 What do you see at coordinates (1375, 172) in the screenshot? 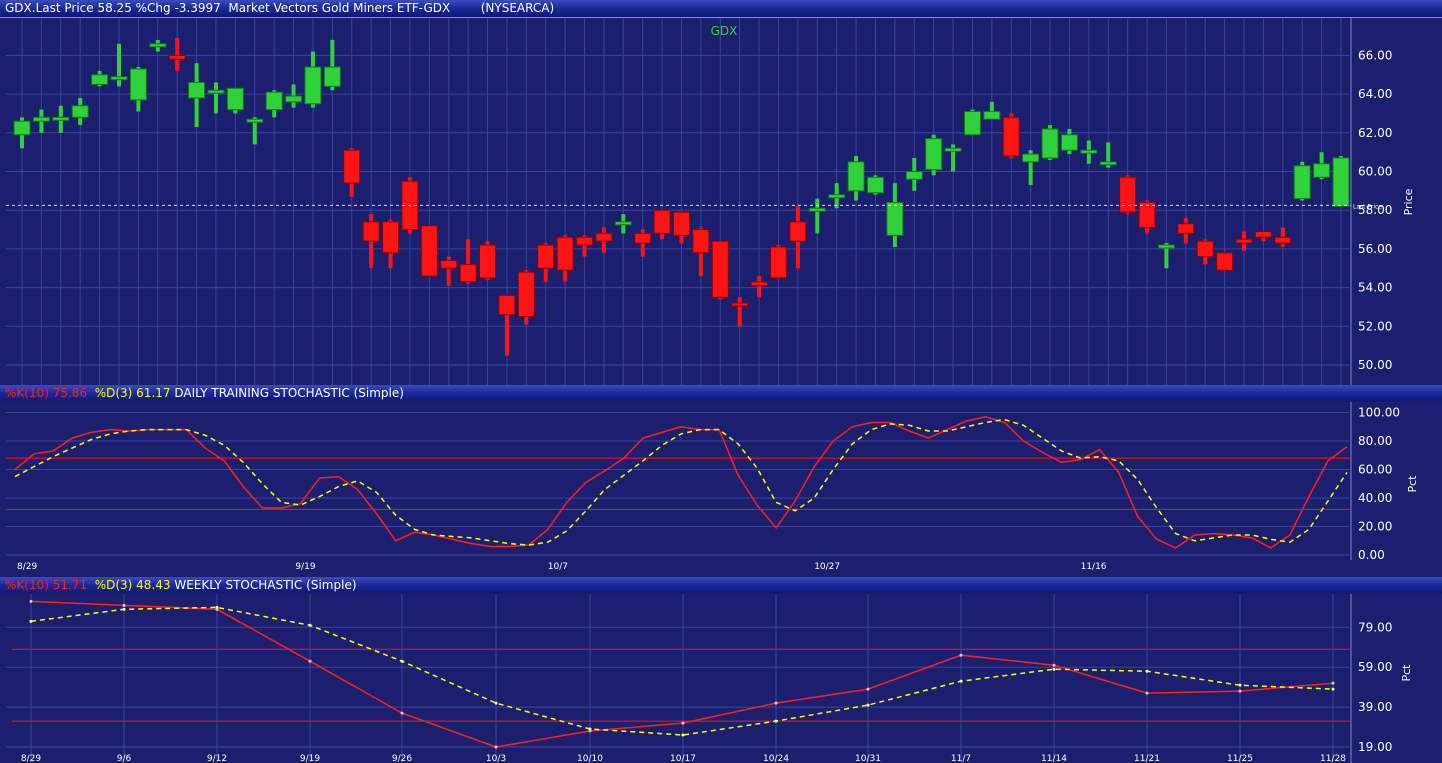
I see `price-tick-label: 60.00` at bounding box center [1375, 172].